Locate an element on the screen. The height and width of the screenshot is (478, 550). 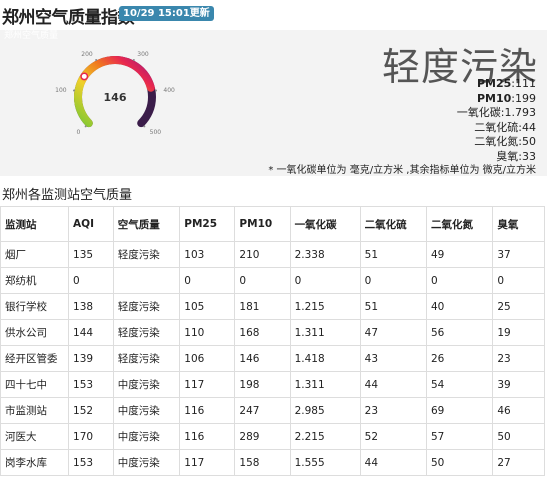
update-time-badge: 10/29 15:01更新 is located at coordinates (166, 13).